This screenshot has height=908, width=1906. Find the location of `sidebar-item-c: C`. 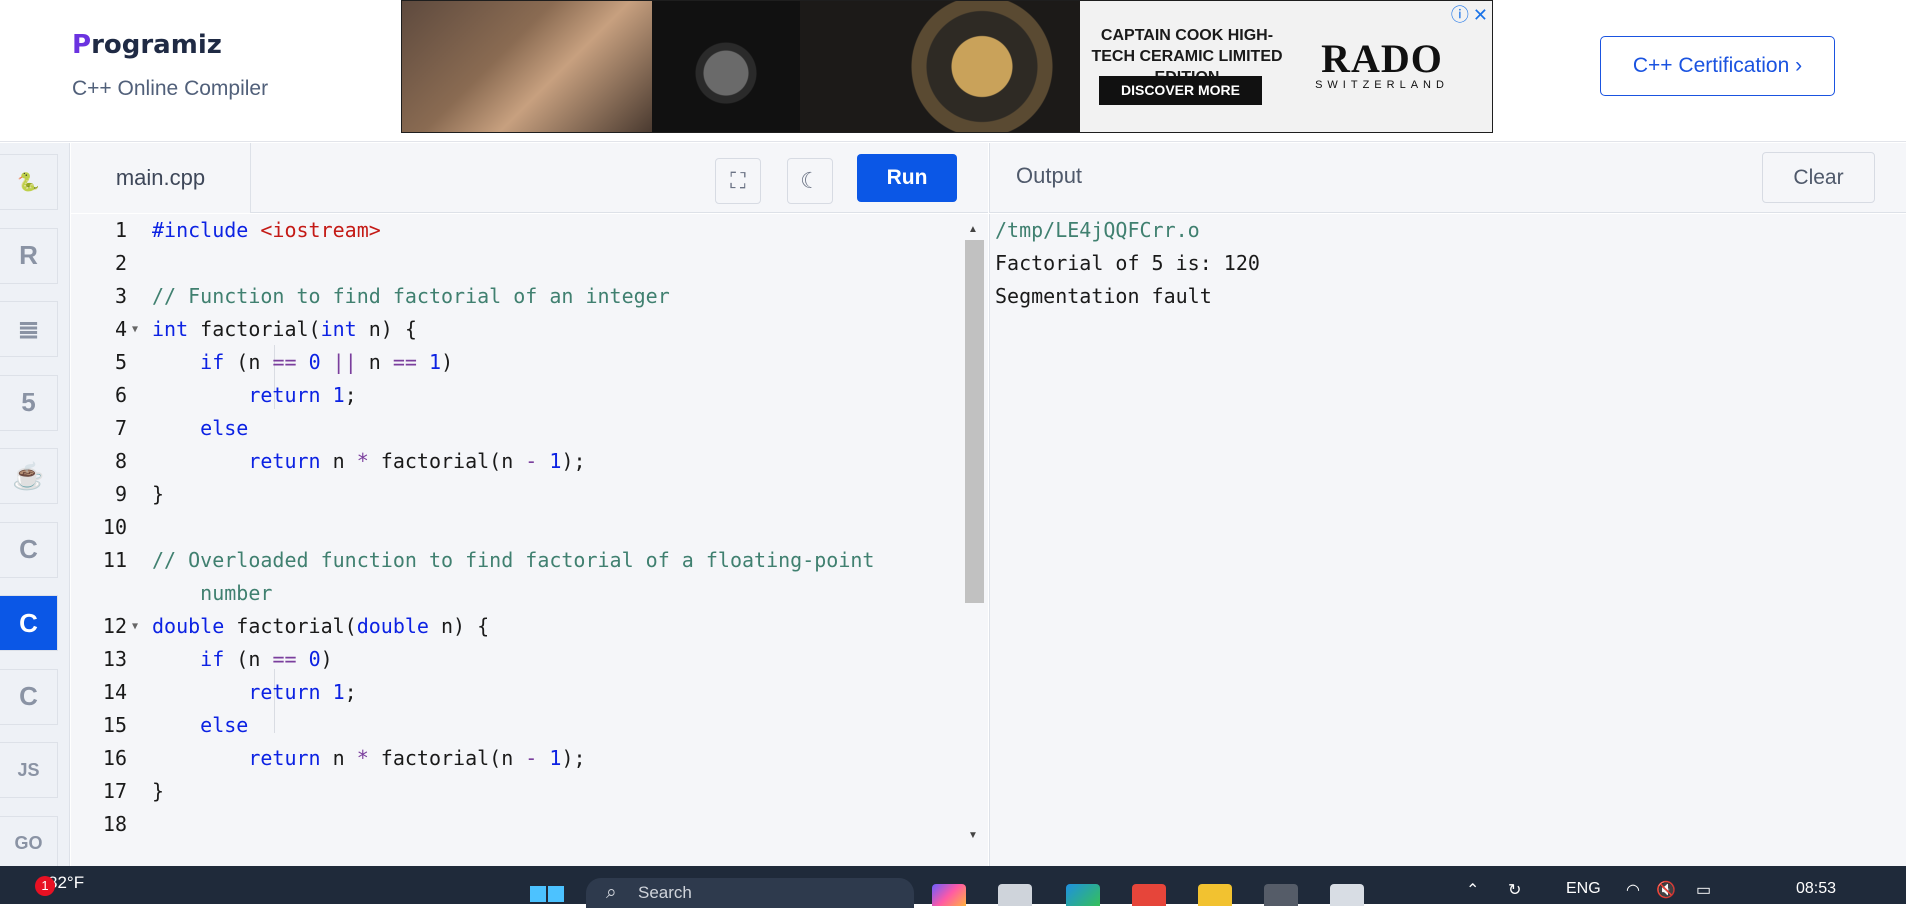

sidebar-item-c: C is located at coordinates (29, 549).